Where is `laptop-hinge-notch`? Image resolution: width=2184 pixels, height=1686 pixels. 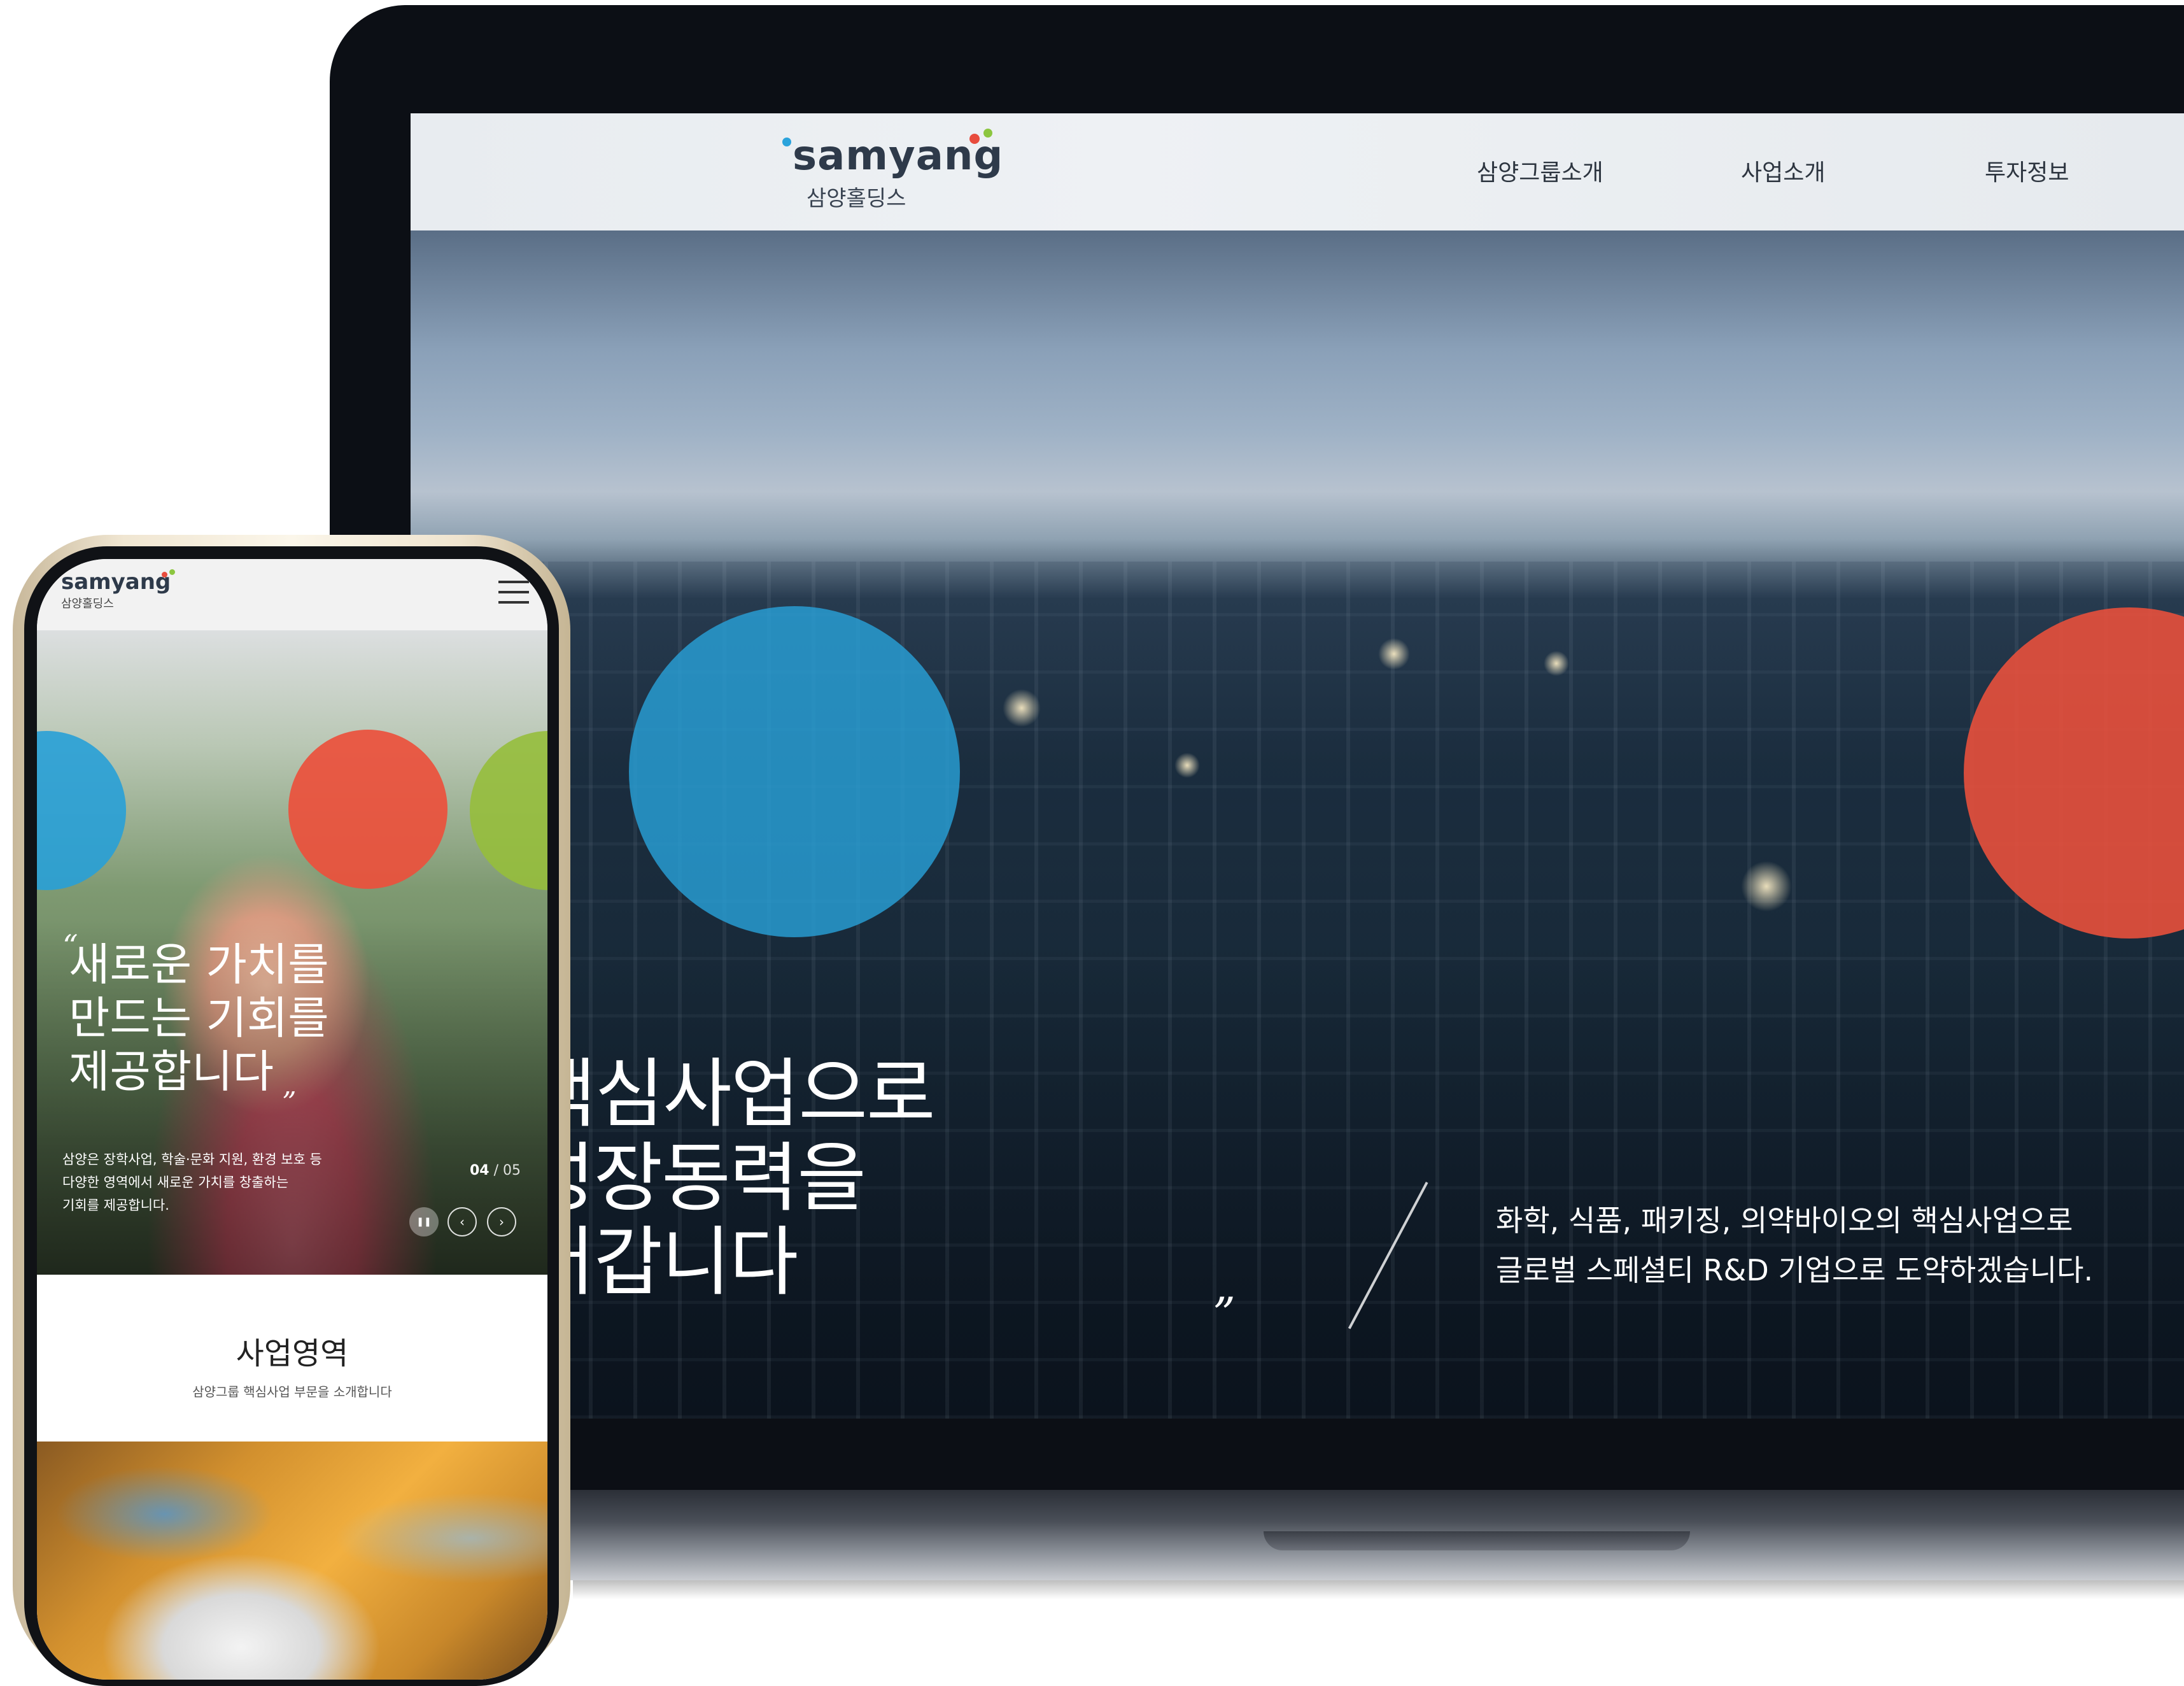
laptop-hinge-notch is located at coordinates (1477, 1540).